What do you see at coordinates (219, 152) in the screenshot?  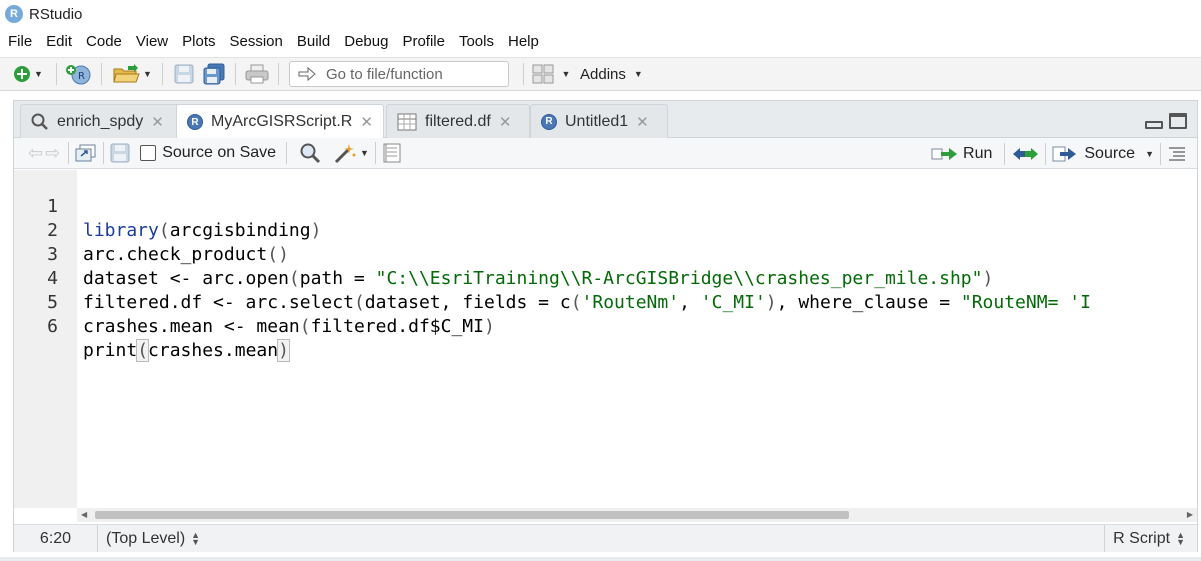 I see `source-on-save-label: Source on Save` at bounding box center [219, 152].